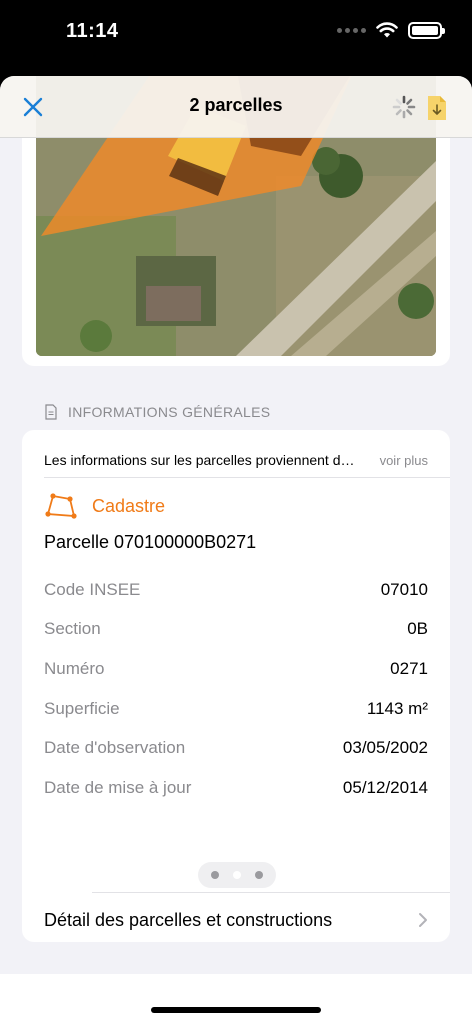 This screenshot has width=472, height=1024. Describe the element at coordinates (115, 748) in the screenshot. I see `property-key: Date d'observation` at that location.